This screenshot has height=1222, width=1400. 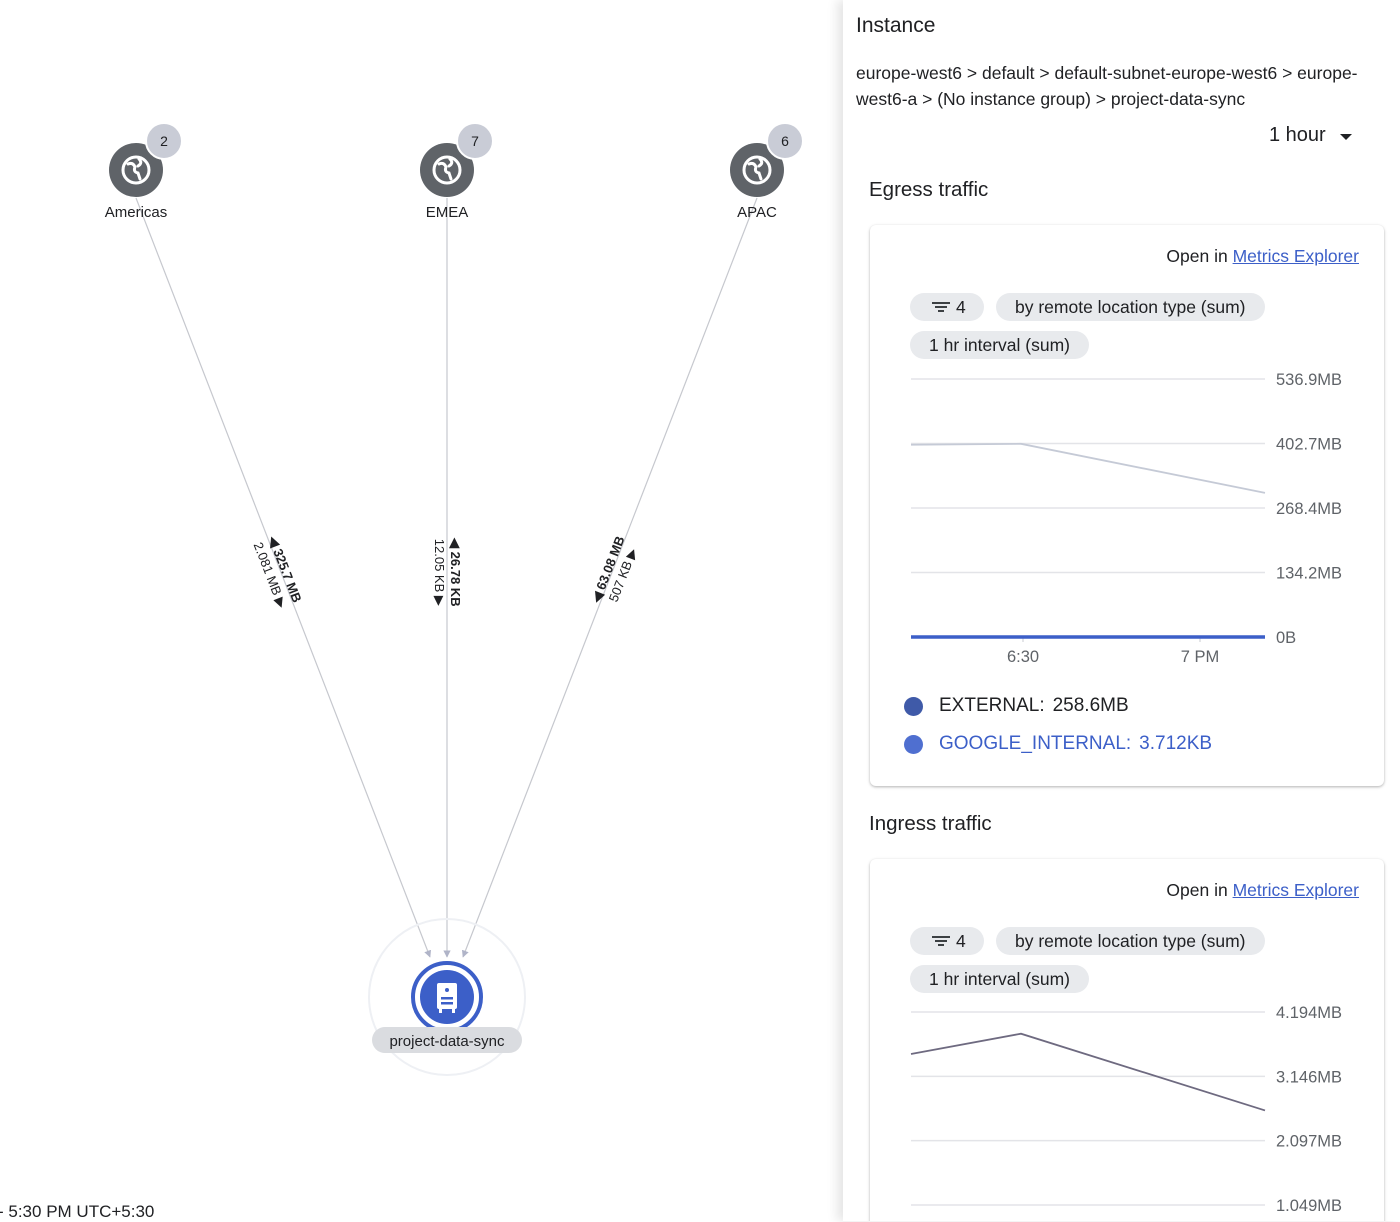 I want to click on region-count-badge: 6, so click(x=785, y=141).